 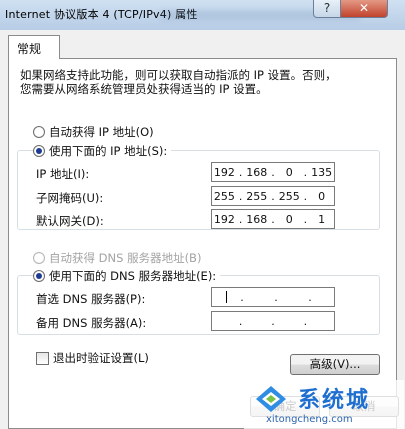 I want to click on validate-on-exit-label: 退出时验证设置(L), so click(x=101, y=358).